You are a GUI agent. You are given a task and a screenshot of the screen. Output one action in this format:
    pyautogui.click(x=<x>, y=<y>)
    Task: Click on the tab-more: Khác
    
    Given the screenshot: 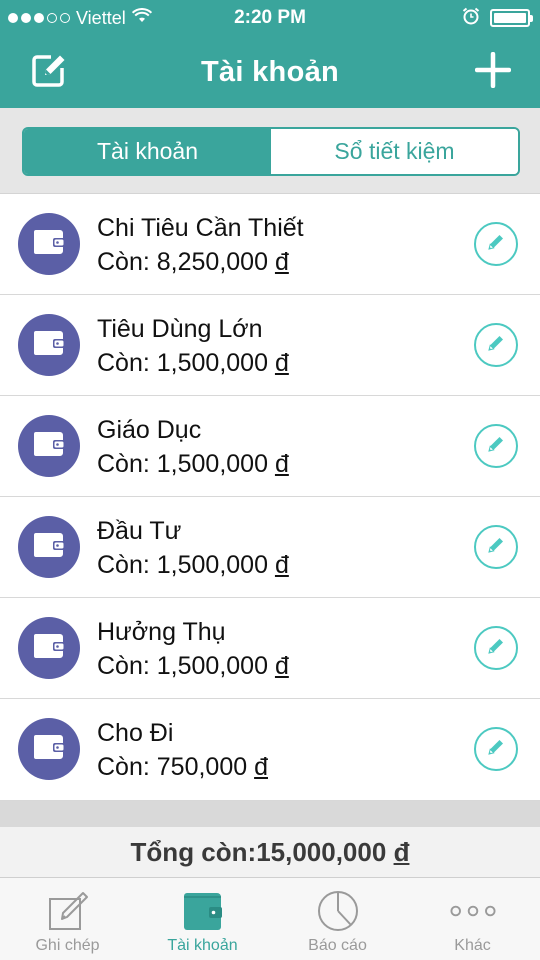 What is the action you would take?
    pyautogui.click(x=472, y=919)
    